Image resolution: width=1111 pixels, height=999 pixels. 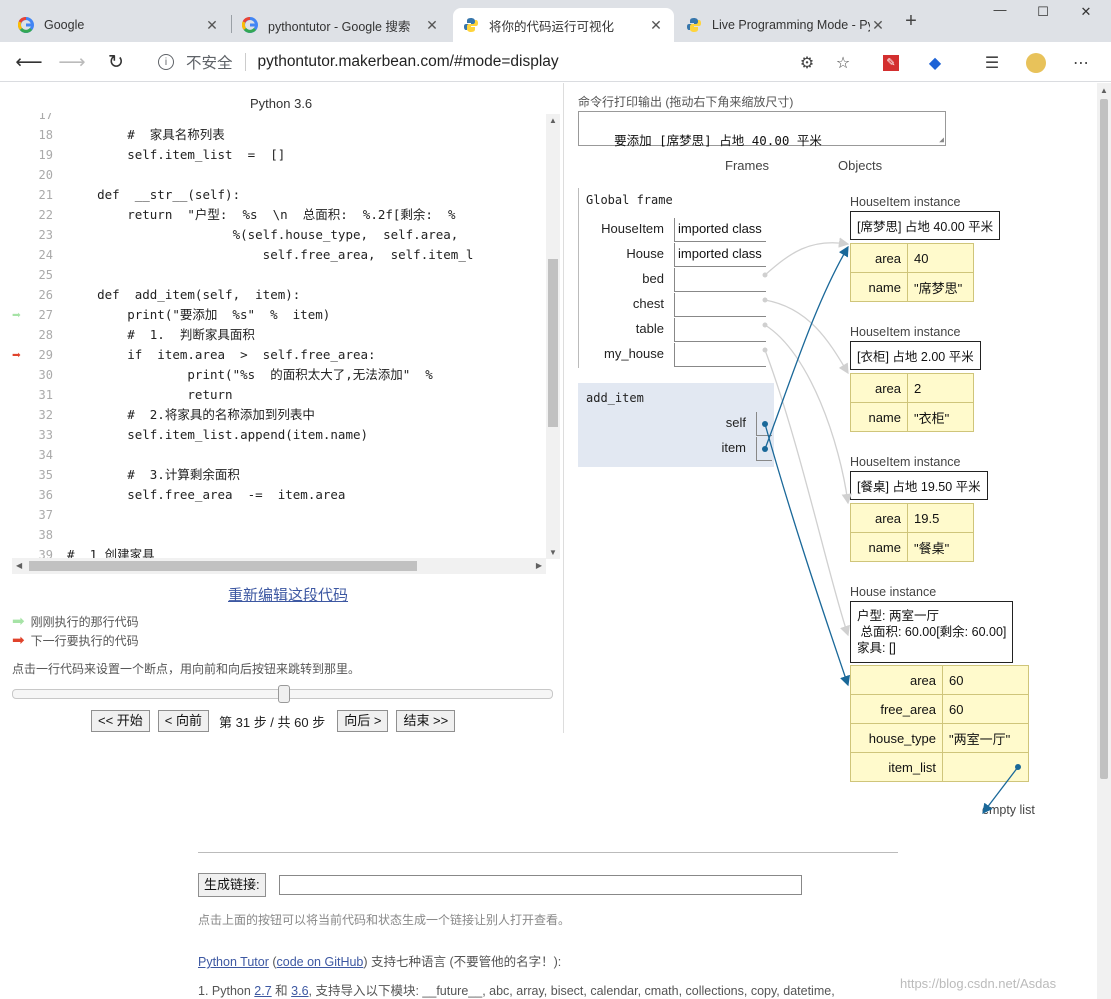 I want to click on tab-label: Live Programming Mode - Py, so click(x=791, y=25).